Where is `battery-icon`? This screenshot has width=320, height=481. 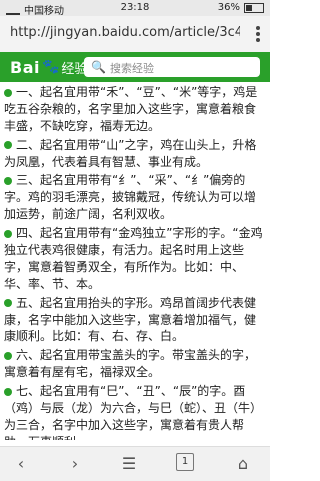
battery-icon is located at coordinates (254, 7).